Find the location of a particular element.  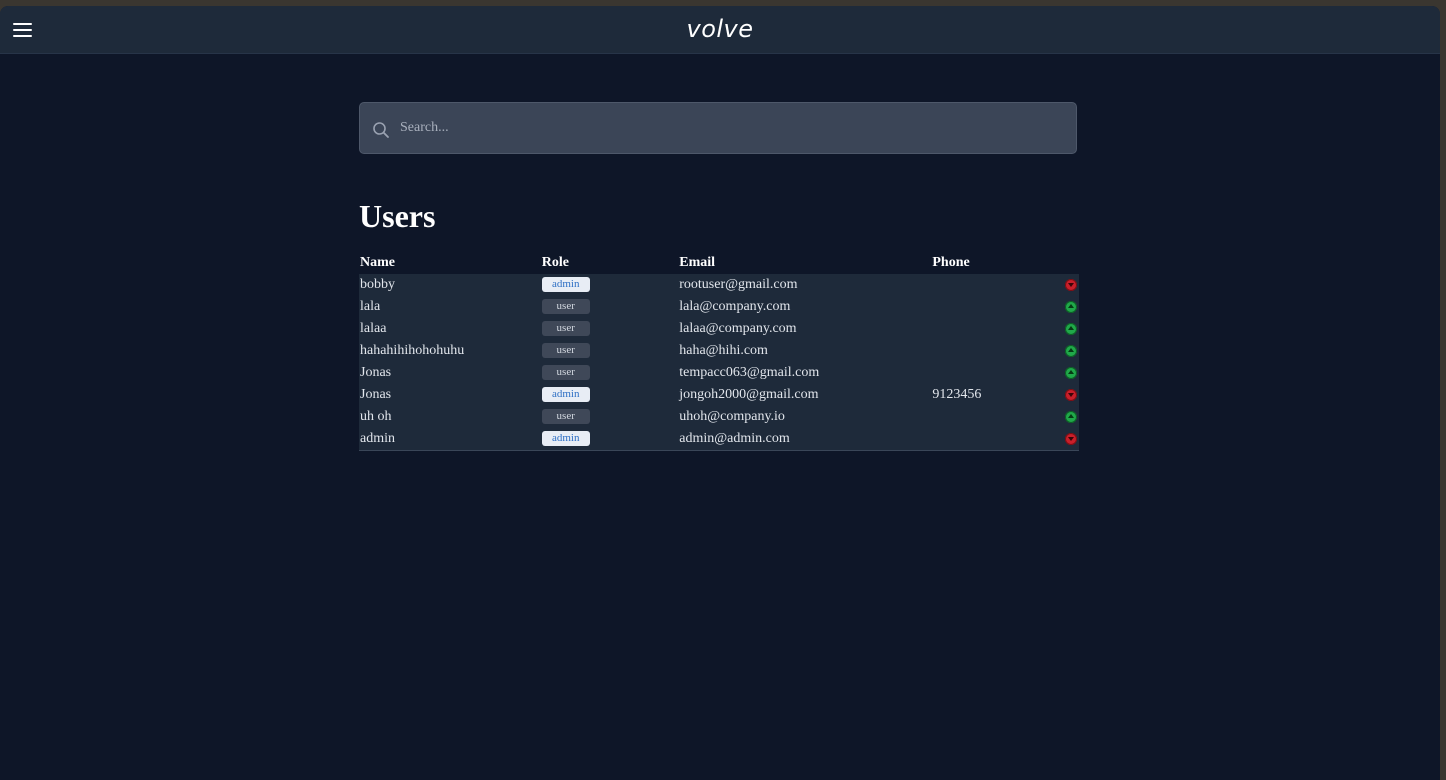

user-name: uh oh is located at coordinates (450, 417).